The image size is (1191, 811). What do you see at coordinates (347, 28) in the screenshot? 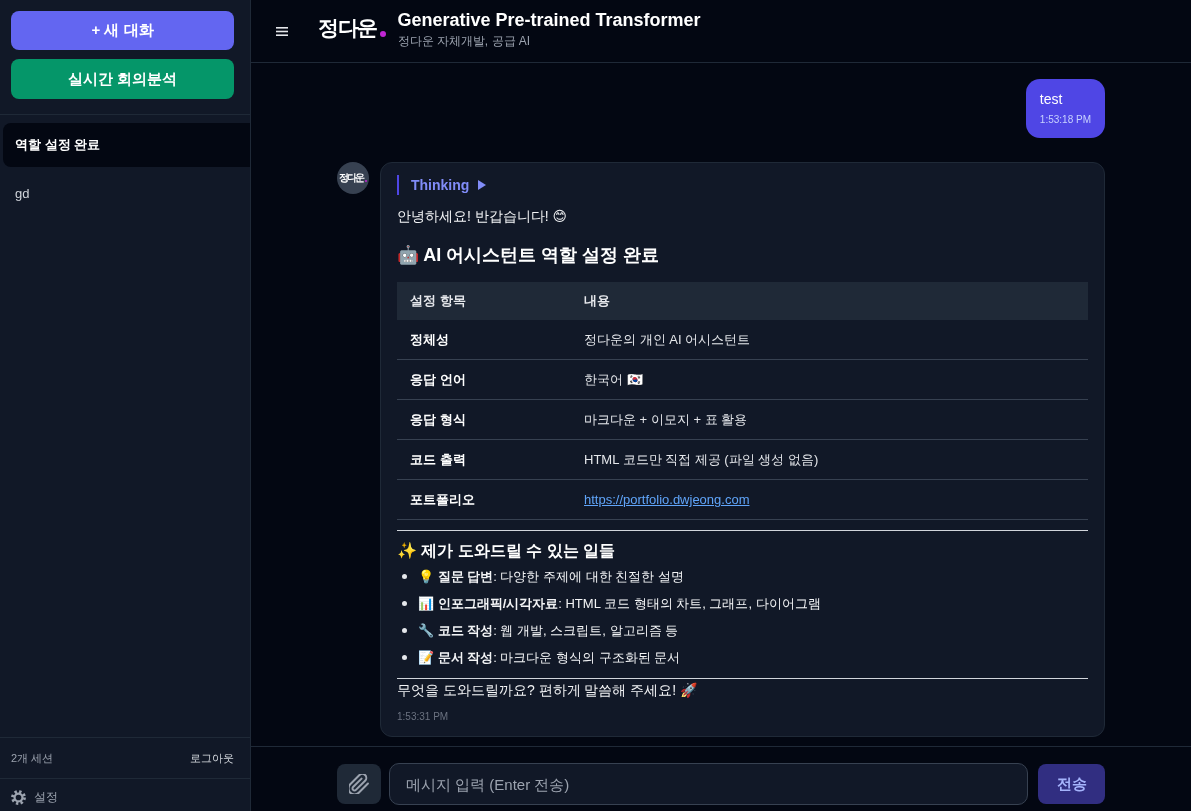
I see `logo-wordmark: 정다운` at bounding box center [347, 28].